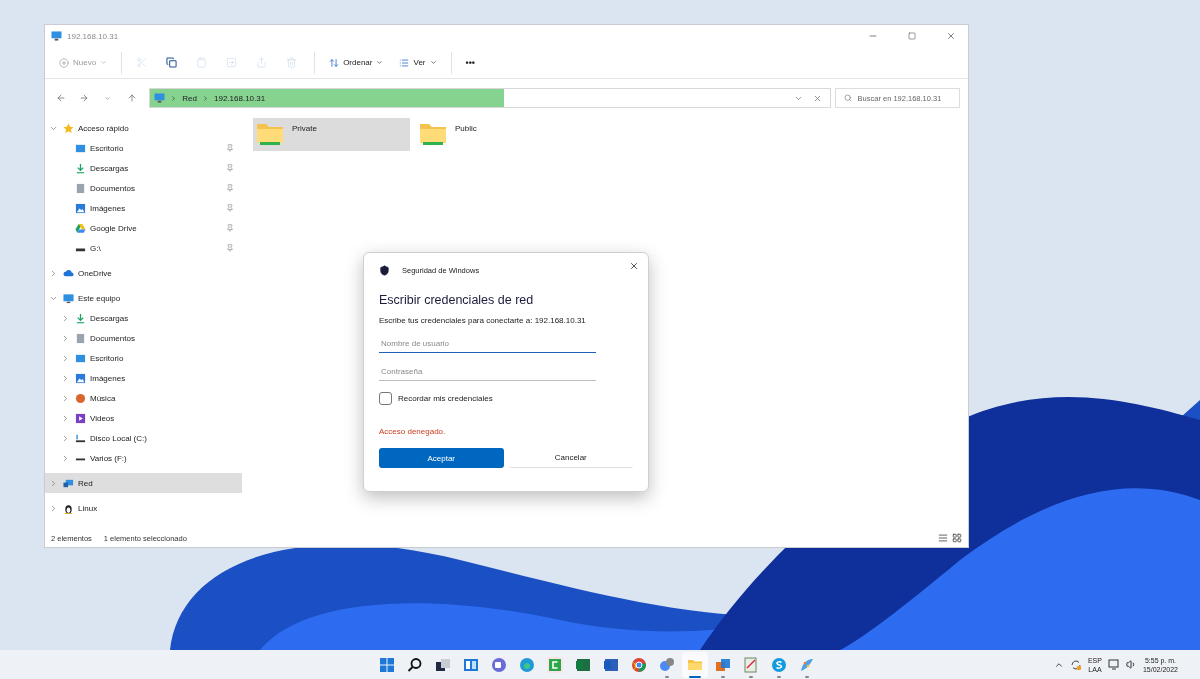 This screenshot has width=1200, height=679. Describe the element at coordinates (639, 664) in the screenshot. I see `chrome-circle-icon` at that location.